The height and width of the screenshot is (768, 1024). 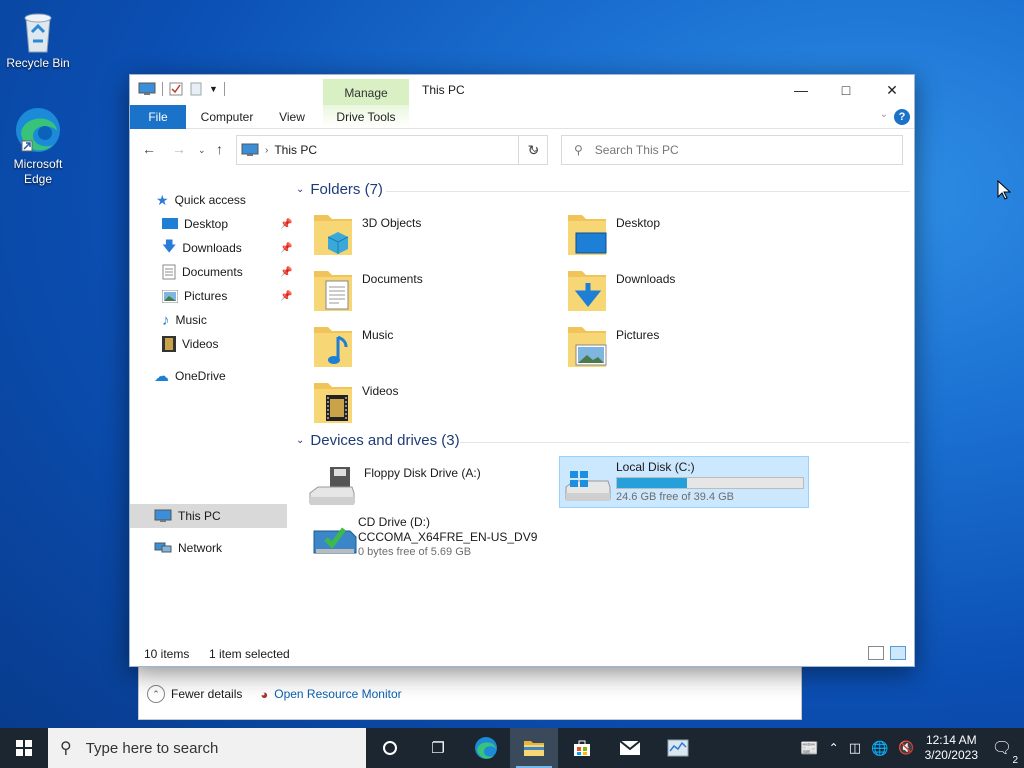 What do you see at coordinates (333, 291) in the screenshot?
I see `documents-folder-icon` at bounding box center [333, 291].